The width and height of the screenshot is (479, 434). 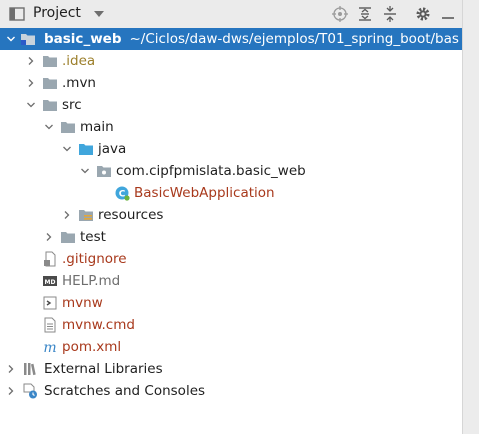 I want to click on tree-item-label: mvnw.cmd, so click(x=98, y=325).